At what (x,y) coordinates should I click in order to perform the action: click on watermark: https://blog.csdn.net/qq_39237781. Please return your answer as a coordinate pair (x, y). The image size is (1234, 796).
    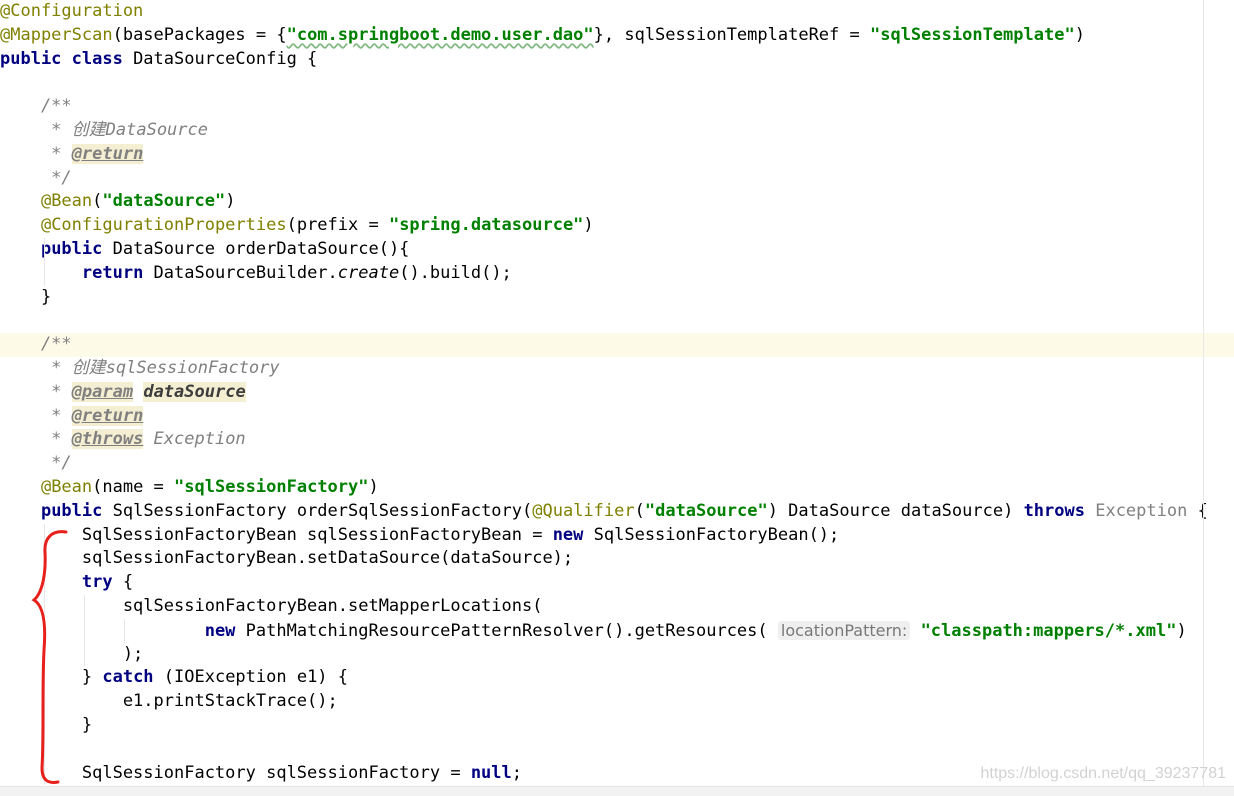
    Looking at the image, I should click on (1103, 773).